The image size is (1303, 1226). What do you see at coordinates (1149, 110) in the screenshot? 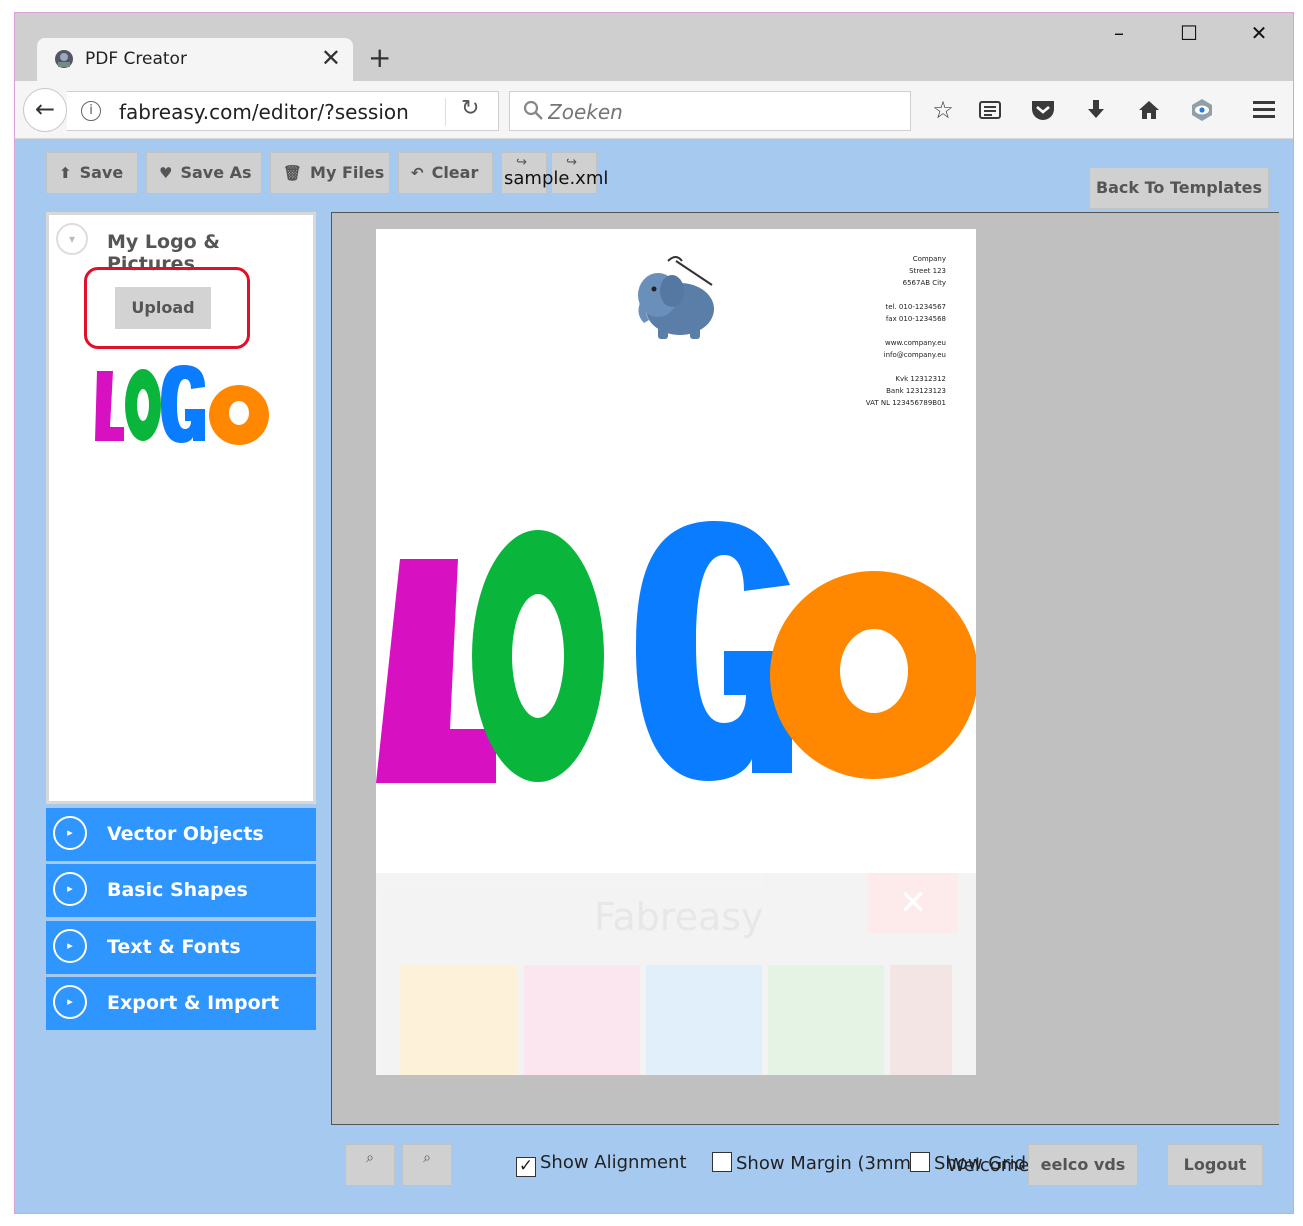
I see `home-icon` at bounding box center [1149, 110].